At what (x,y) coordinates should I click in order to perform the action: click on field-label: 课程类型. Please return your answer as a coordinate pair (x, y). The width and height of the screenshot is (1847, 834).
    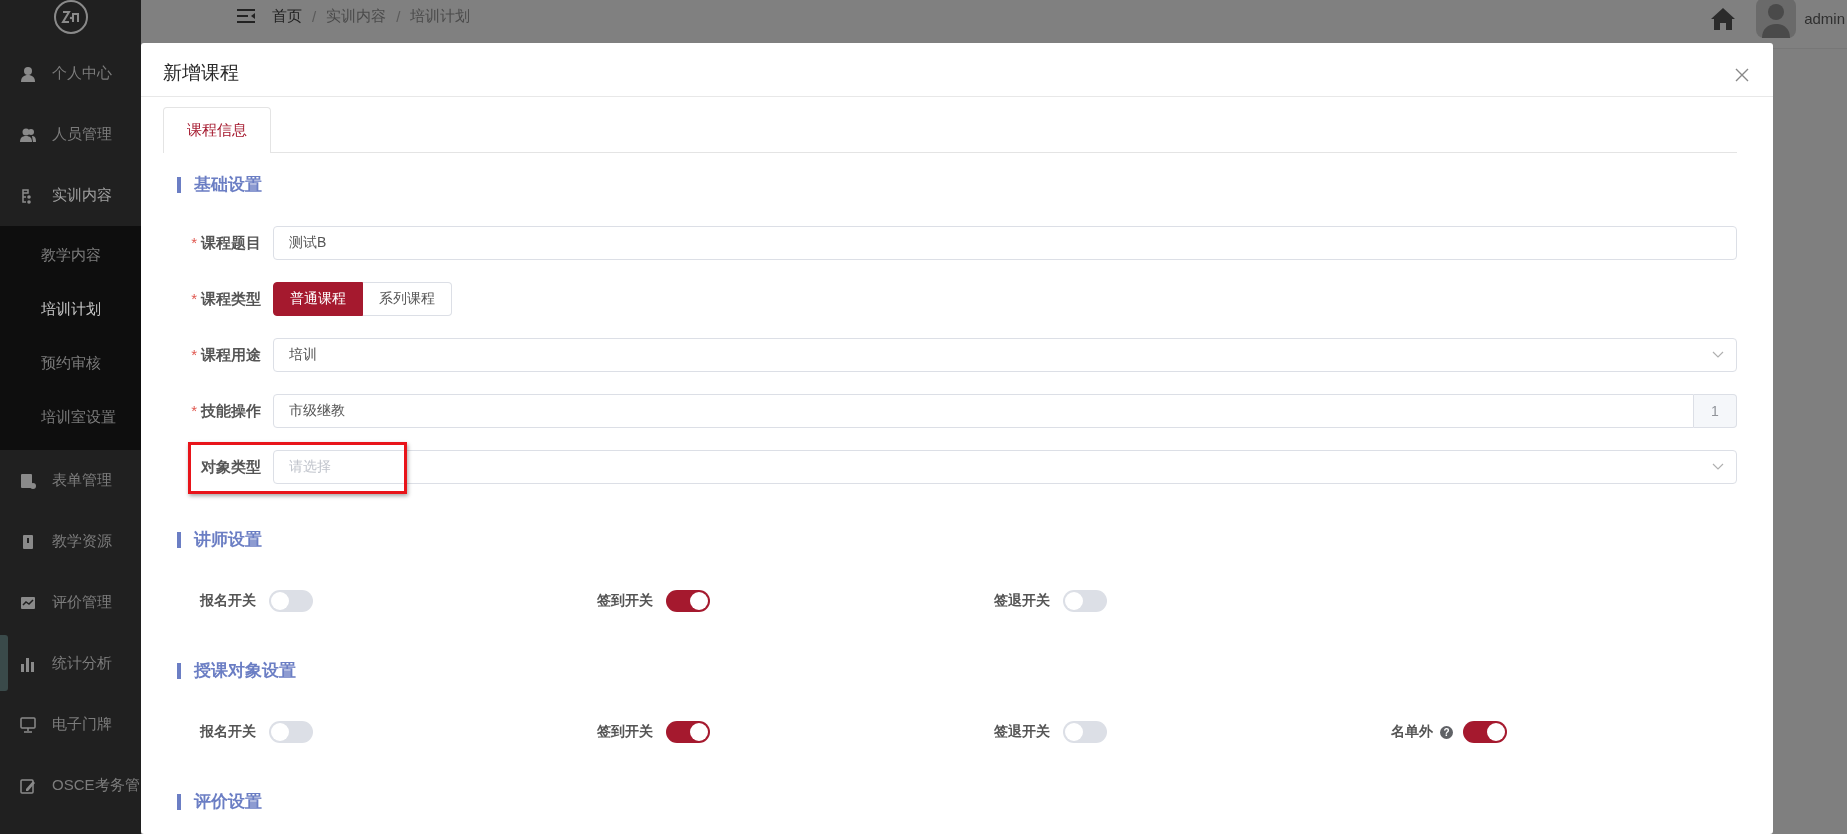
    Looking at the image, I should click on (231, 299).